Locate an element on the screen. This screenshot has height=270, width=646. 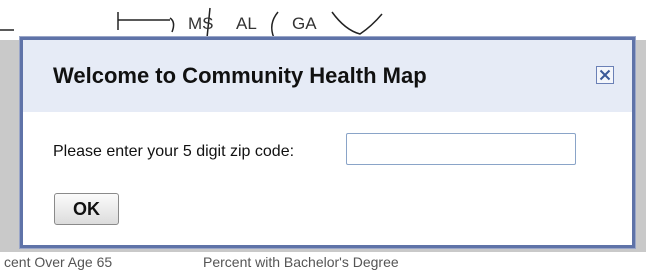
map-area: MS AL GA is located at coordinates (323, 20).